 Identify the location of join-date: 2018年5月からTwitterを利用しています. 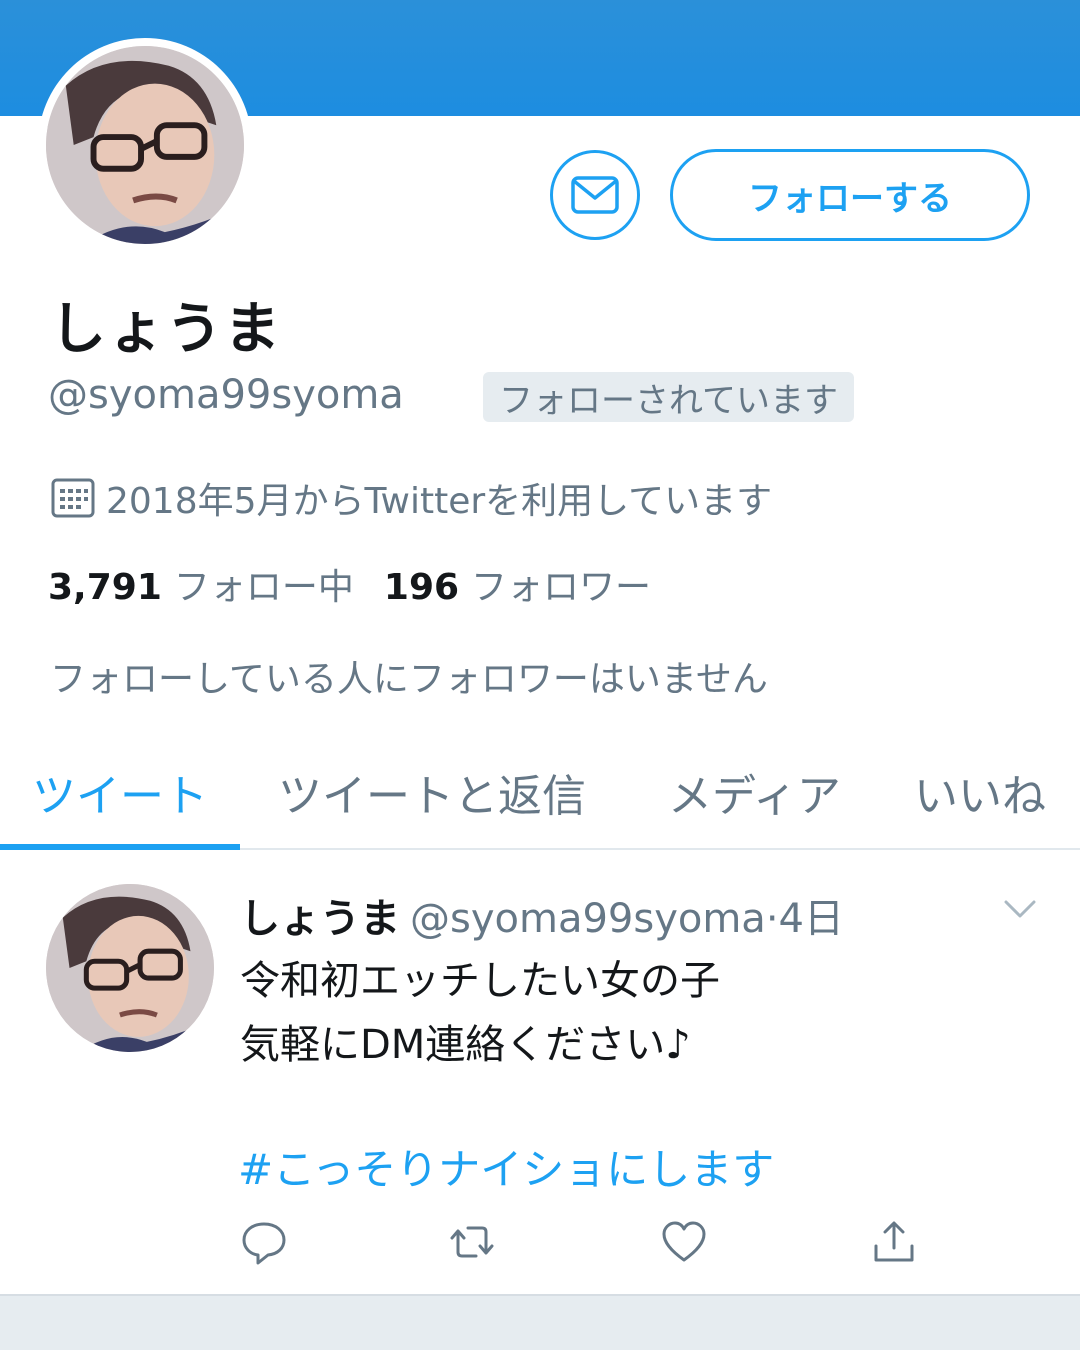
(411, 498).